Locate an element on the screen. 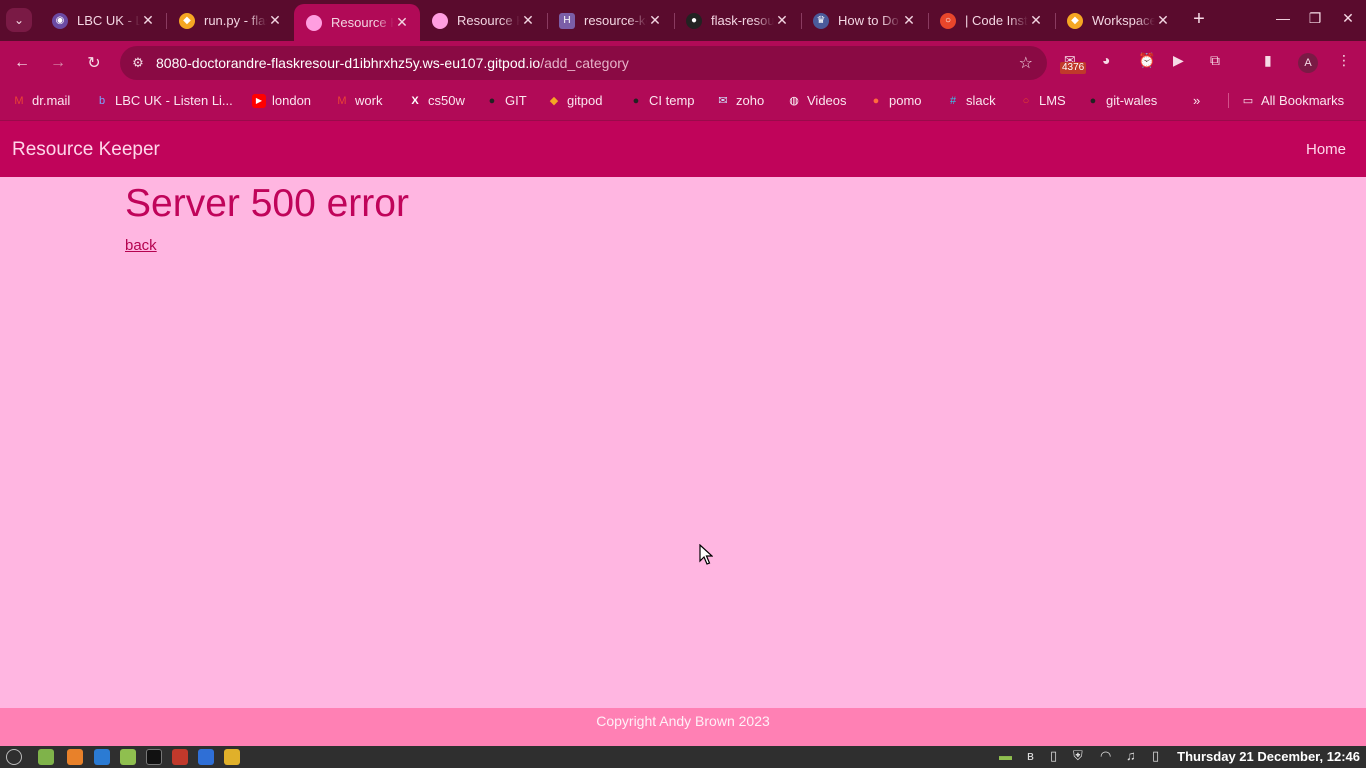 The width and height of the screenshot is (1366, 768). bookmark-gitpod: ◆ gitpod is located at coordinates (575, 100).